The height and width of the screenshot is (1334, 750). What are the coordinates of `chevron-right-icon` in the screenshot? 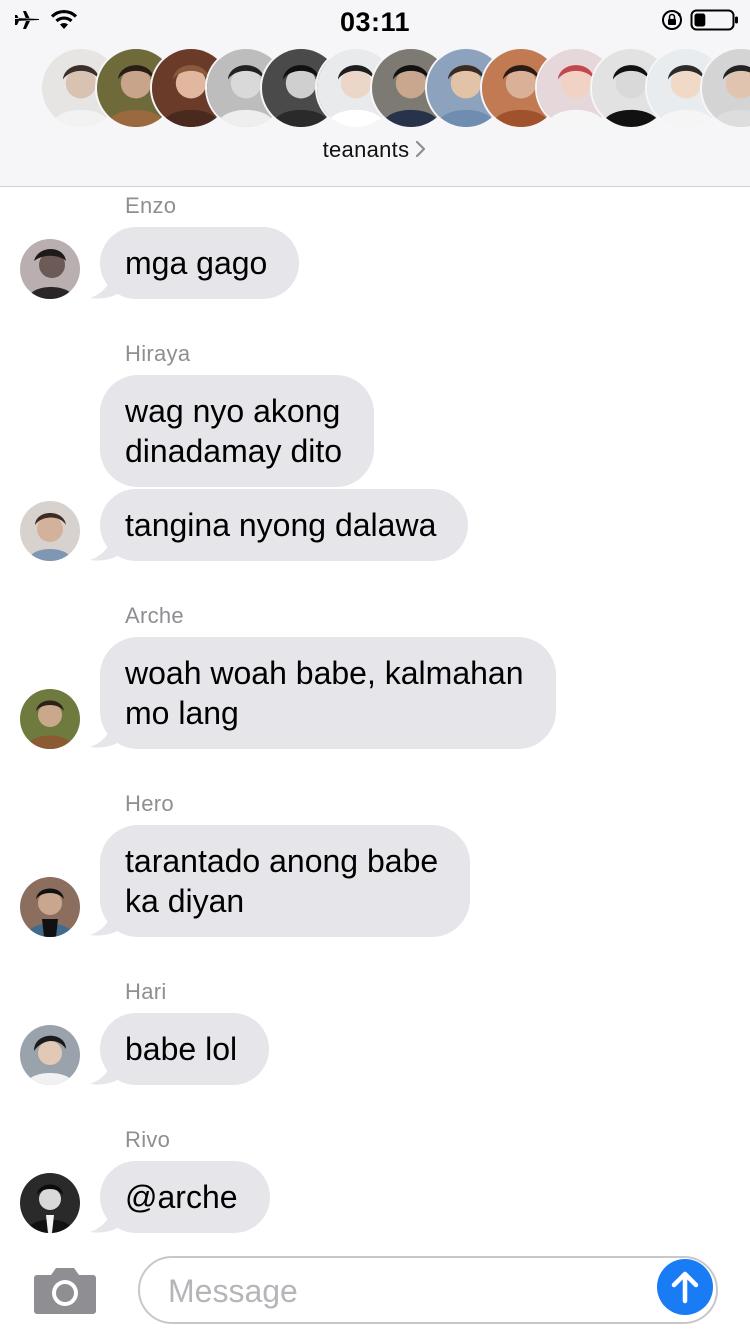 It's located at (421, 149).